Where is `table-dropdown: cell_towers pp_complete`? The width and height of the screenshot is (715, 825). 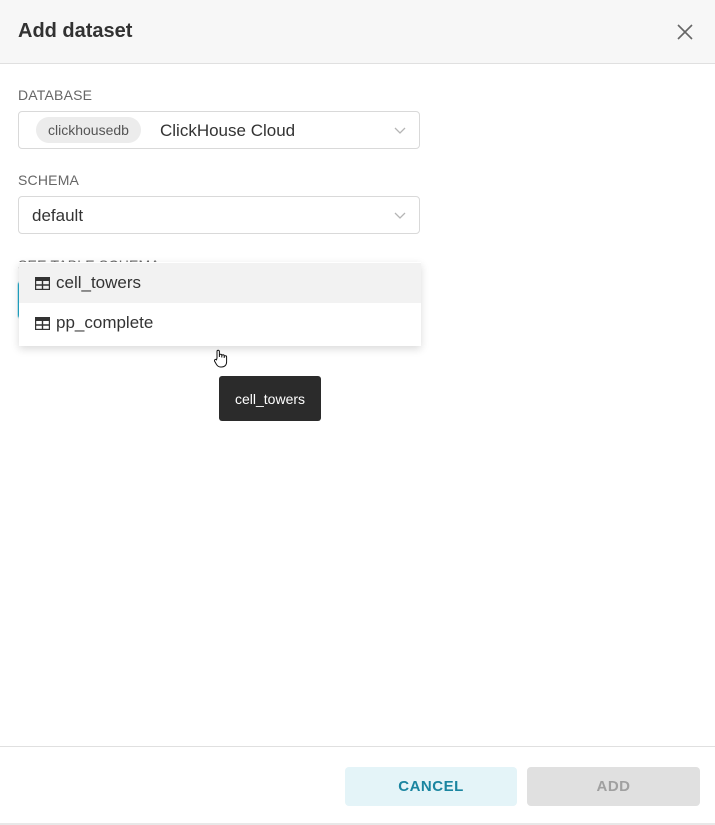 table-dropdown: cell_towers pp_complete is located at coordinates (220, 304).